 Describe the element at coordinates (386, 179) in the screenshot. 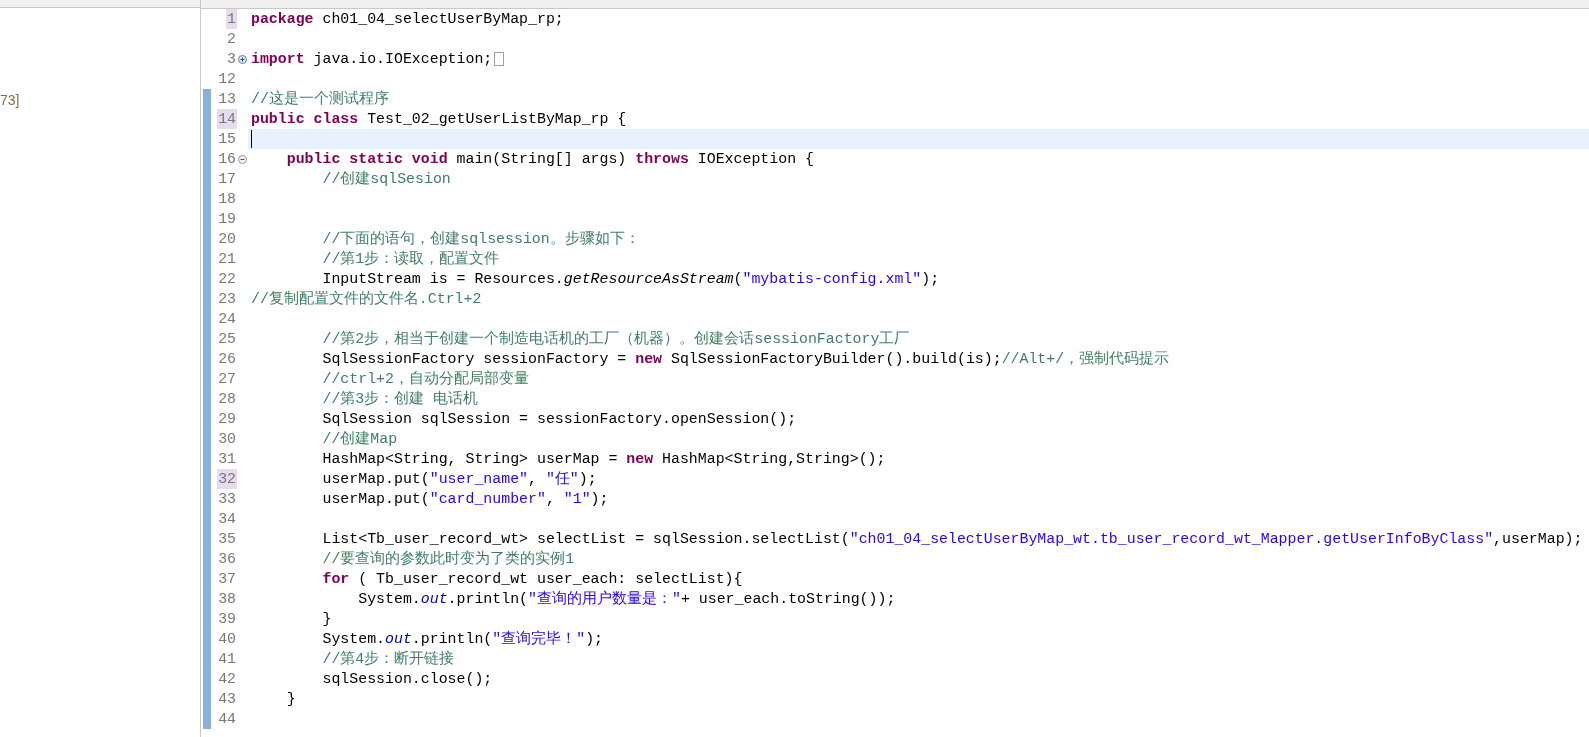

I see `code-line: //创建sqlSesion` at that location.